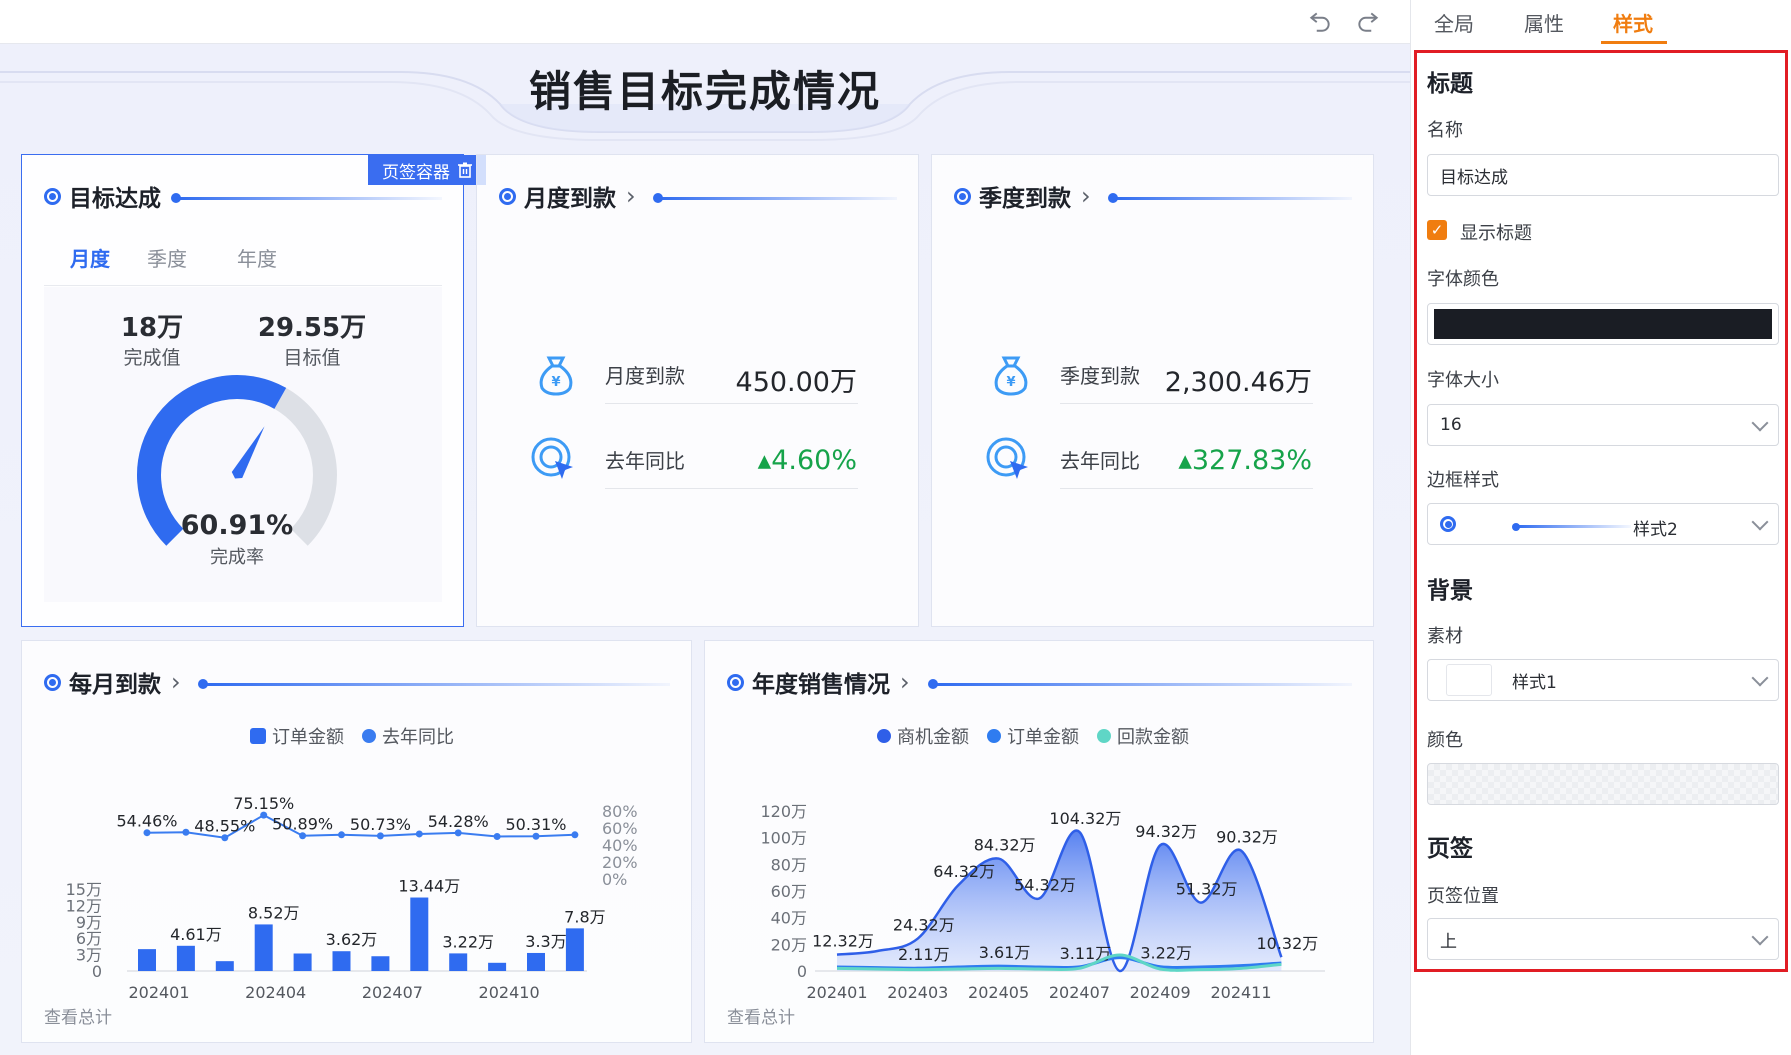 Image resolution: width=1791 pixels, height=1055 pixels. Describe the element at coordinates (302, 824) in the screenshot. I see `line-data-label: 50.89%` at that location.